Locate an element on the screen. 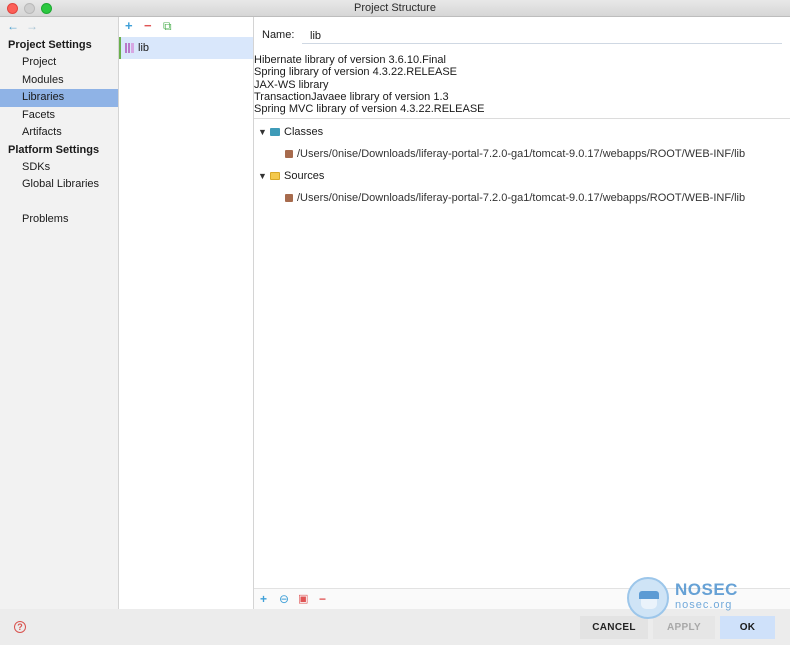  exclude-folder-icon: ▣ is located at coordinates (303, 599).